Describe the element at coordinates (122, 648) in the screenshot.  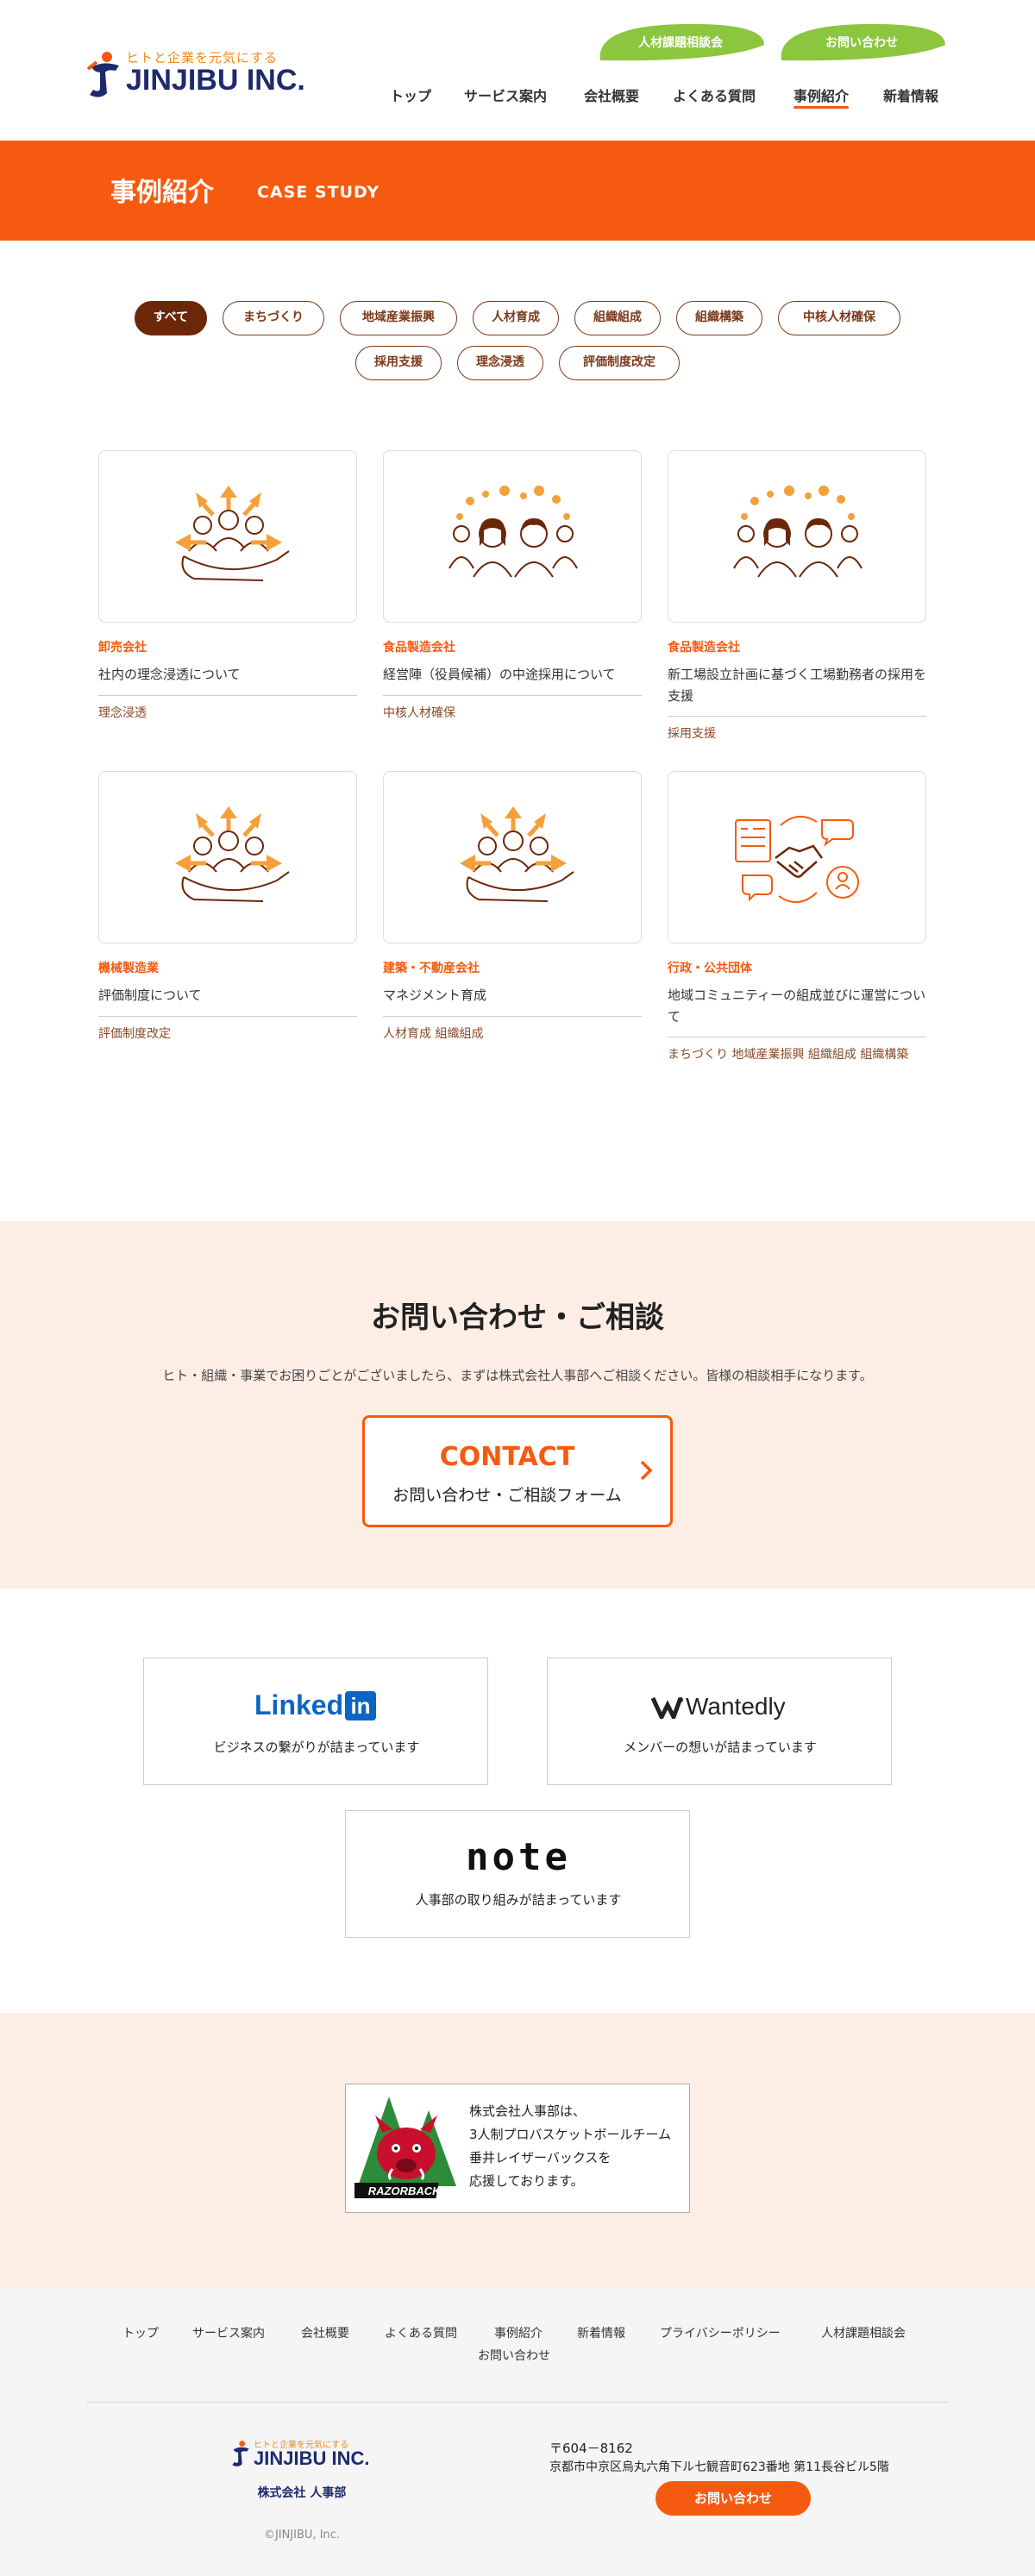
I see `case-category: 卸売会社` at that location.